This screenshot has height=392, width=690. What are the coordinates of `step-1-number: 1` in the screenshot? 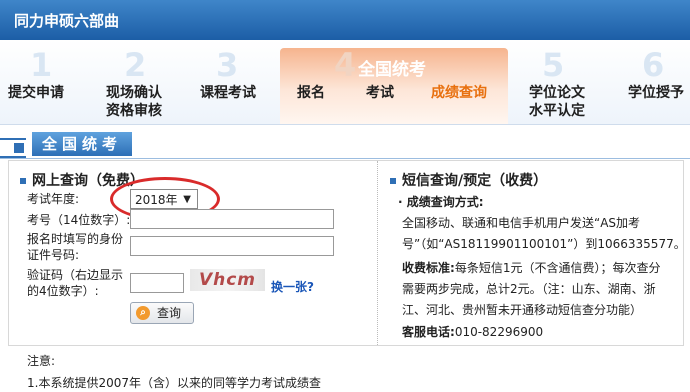 It's located at (41, 65).